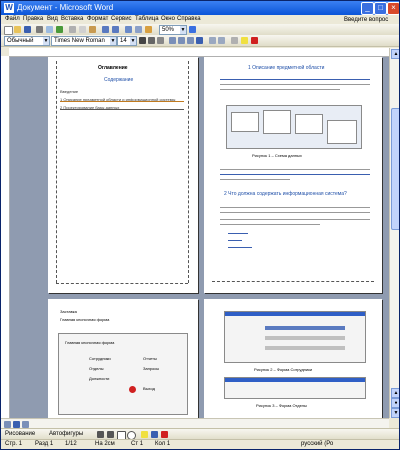 The width and height of the screenshot is (400, 450). What do you see at coordinates (151, 368) in the screenshot?
I see `form-button-label: Запросы` at bounding box center [151, 368].